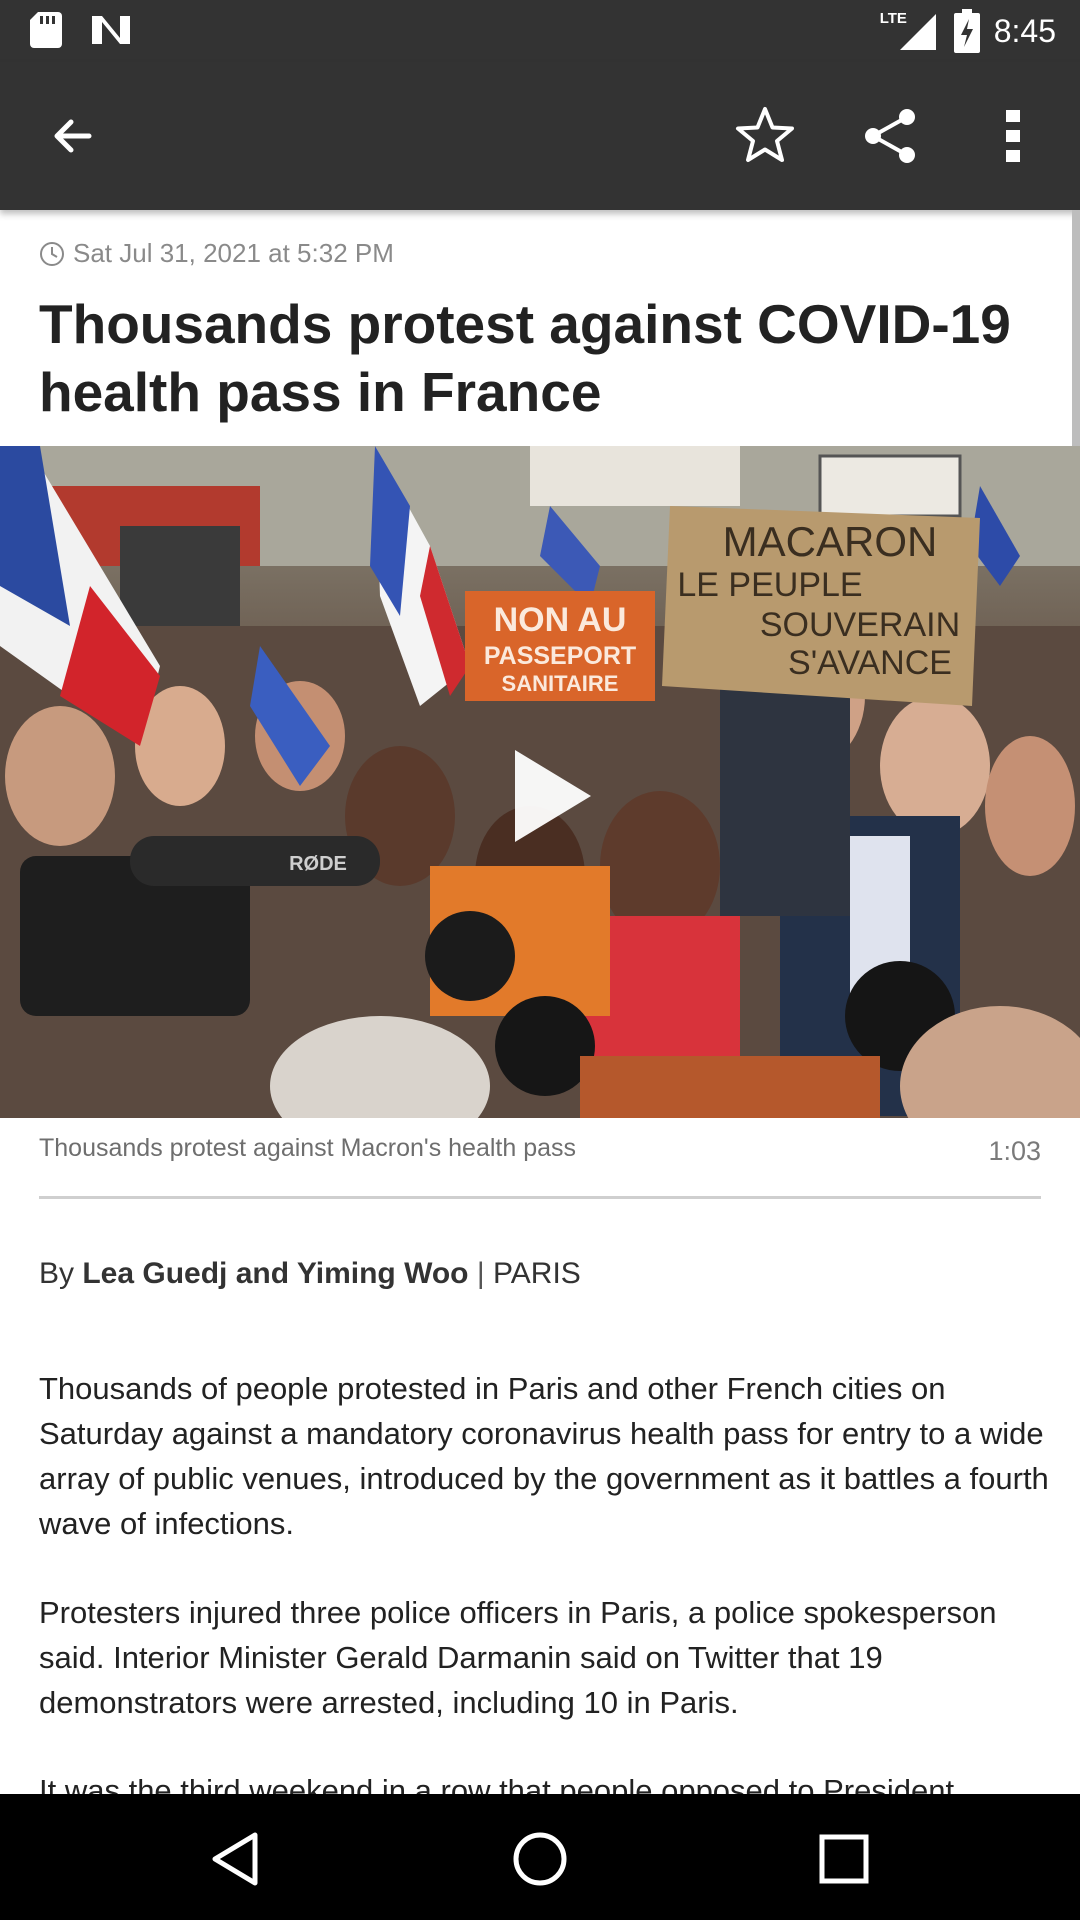 The image size is (1080, 1920). Describe the element at coordinates (1024, 30) in the screenshot. I see `clock: 8:45` at that location.